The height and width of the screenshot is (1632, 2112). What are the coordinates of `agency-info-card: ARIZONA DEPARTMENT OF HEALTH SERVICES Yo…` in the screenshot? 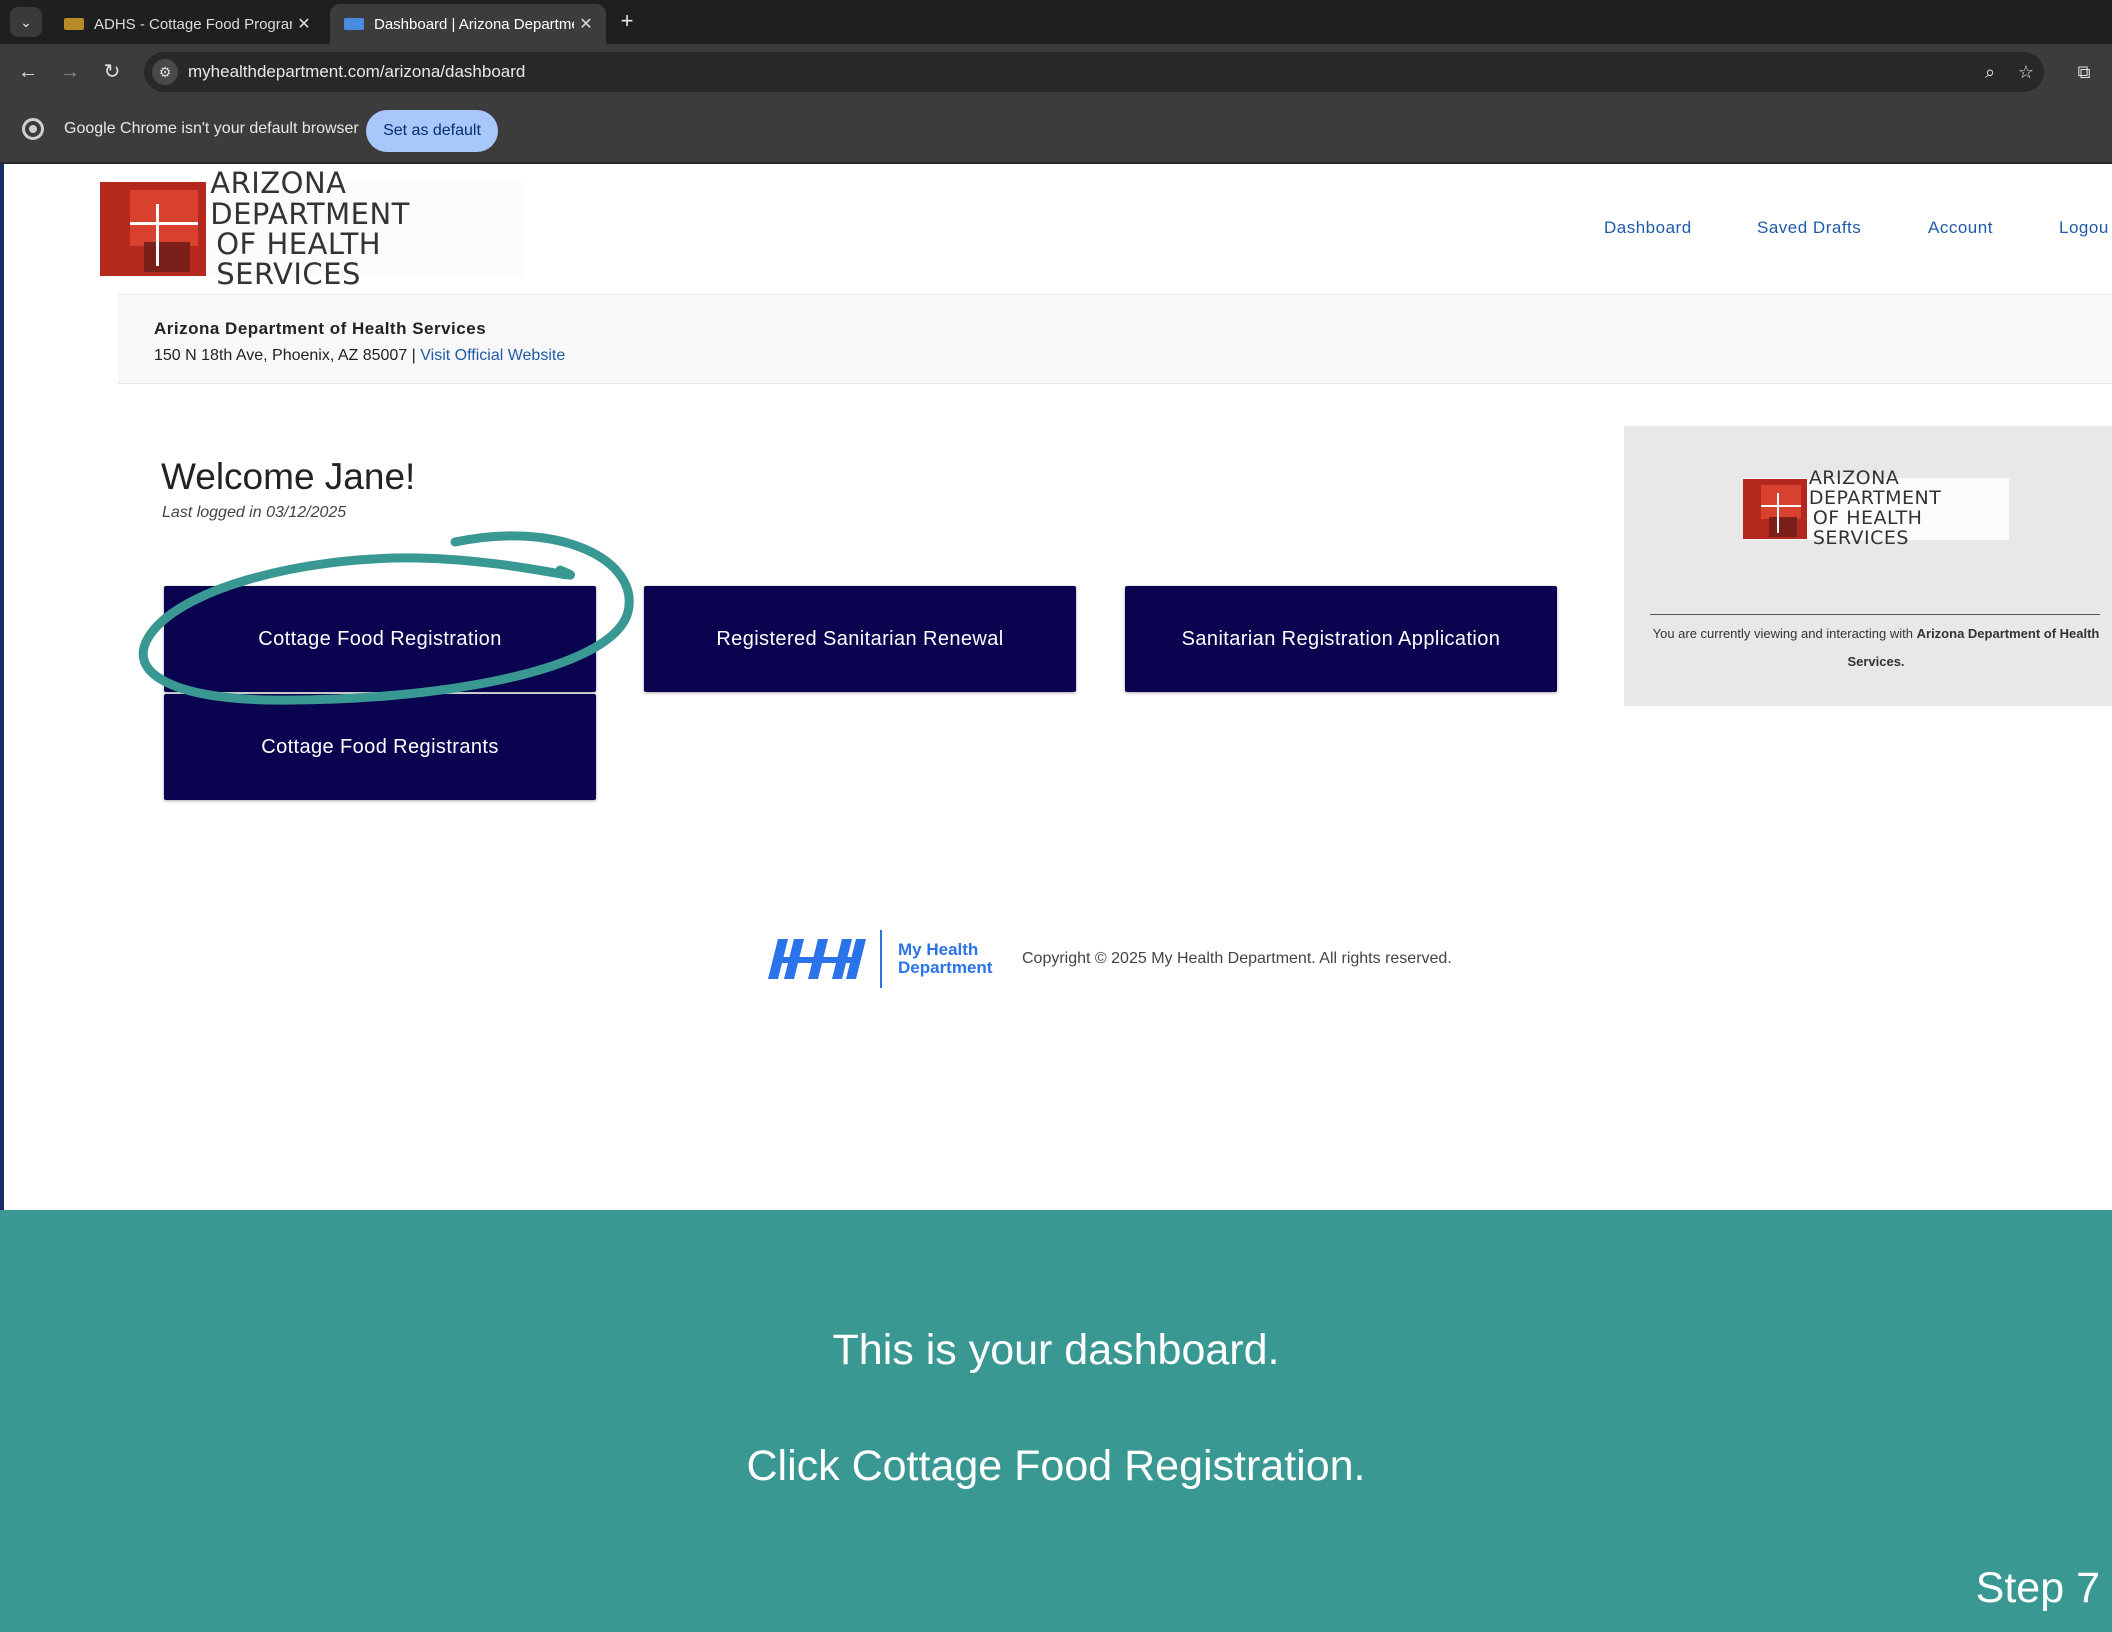 It's located at (1868, 566).